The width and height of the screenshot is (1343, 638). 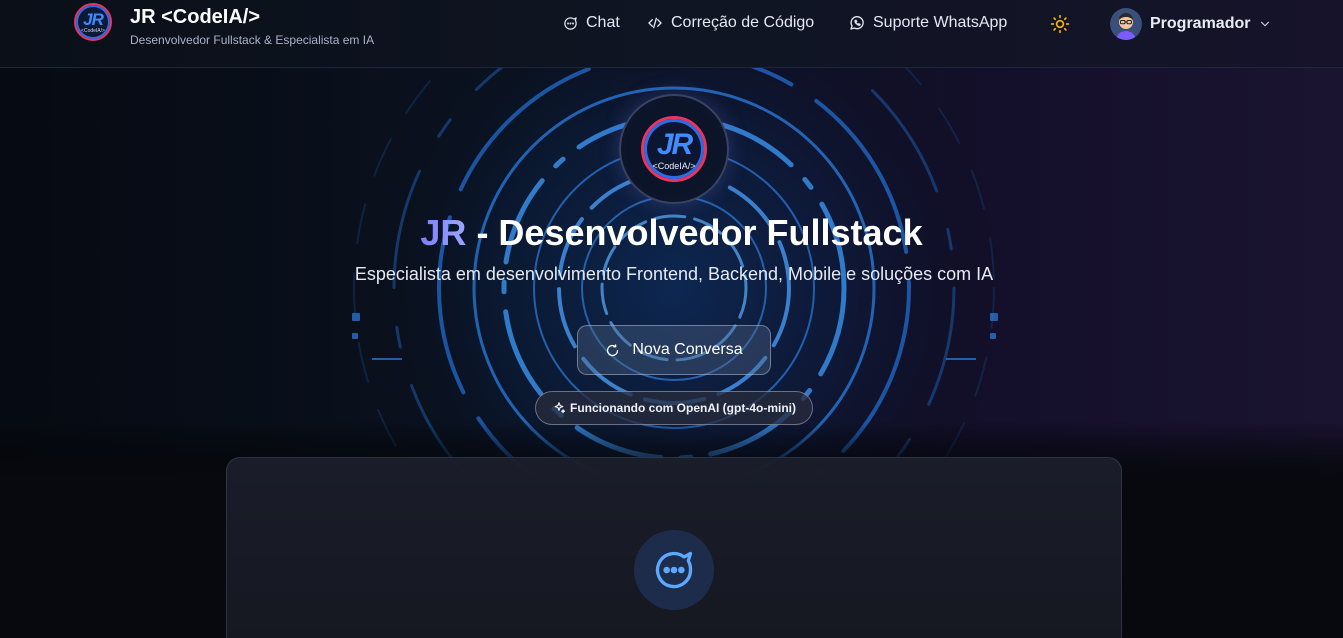 What do you see at coordinates (655, 23) in the screenshot?
I see `code-icon` at bounding box center [655, 23].